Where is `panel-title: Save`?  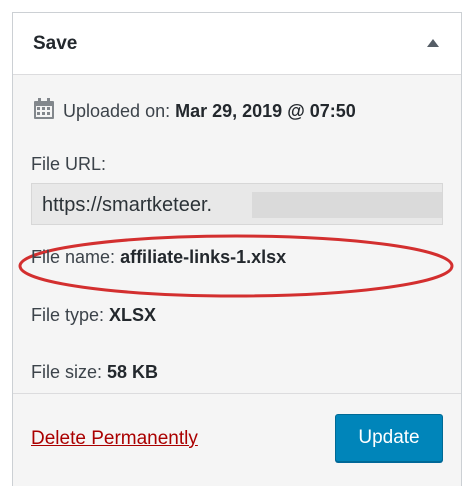
panel-title: Save is located at coordinates (55, 43).